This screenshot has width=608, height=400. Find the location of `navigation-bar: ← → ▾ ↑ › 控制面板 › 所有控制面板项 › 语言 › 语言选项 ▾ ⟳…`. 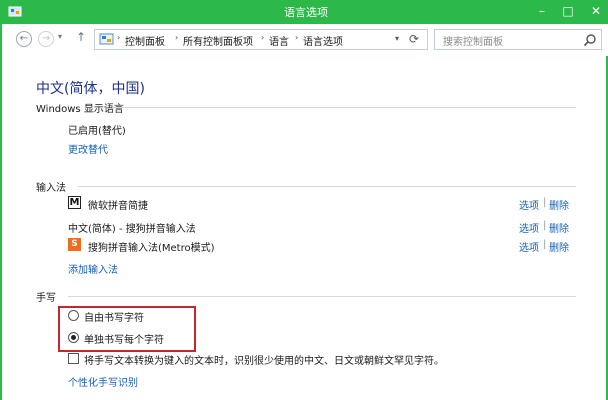

navigation-bar: ← → ▾ ↑ › 控制面板 › 所有控制面板项 › 语言 › 语言选项 ▾ ⟳… is located at coordinates (306, 40).